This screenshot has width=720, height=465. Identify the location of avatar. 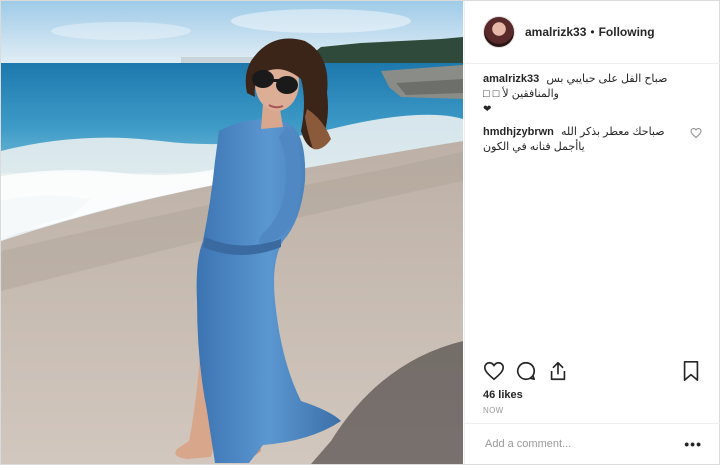
(499, 32).